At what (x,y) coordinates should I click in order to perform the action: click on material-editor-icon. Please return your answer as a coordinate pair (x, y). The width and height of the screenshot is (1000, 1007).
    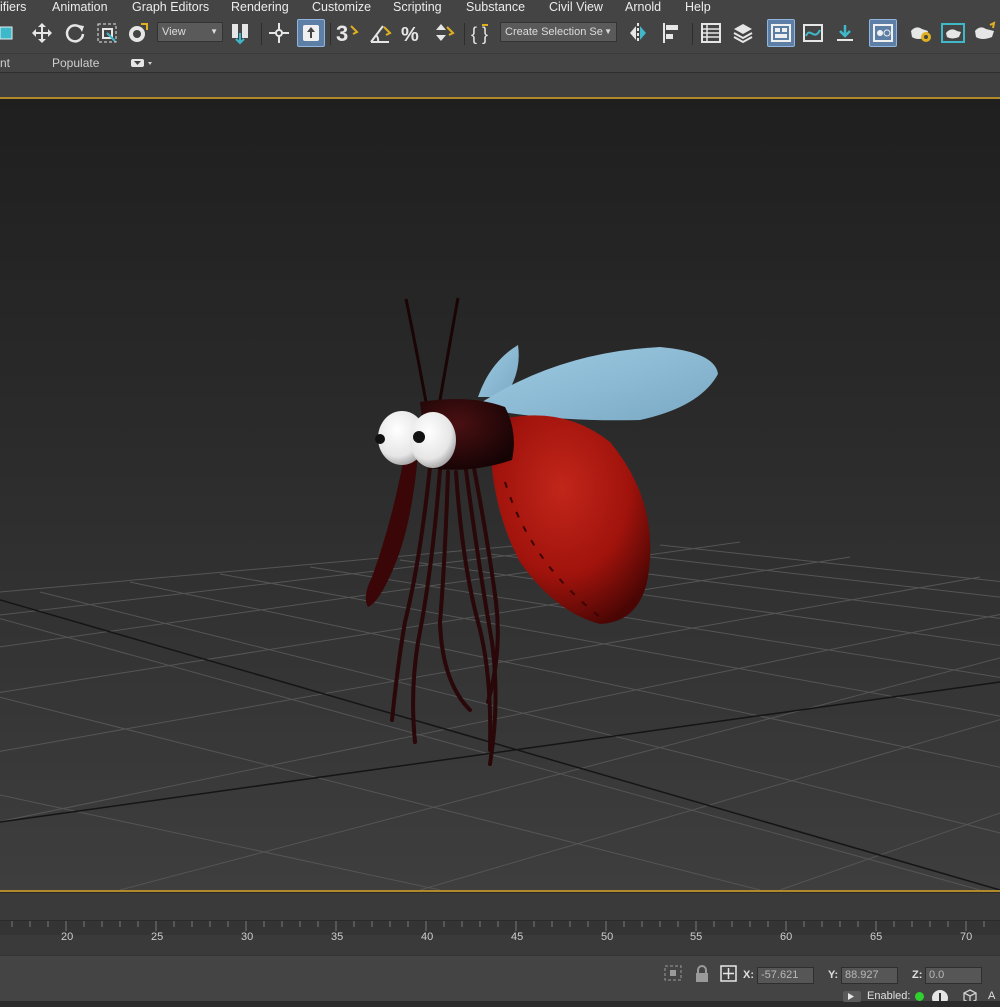
    Looking at the image, I should click on (883, 33).